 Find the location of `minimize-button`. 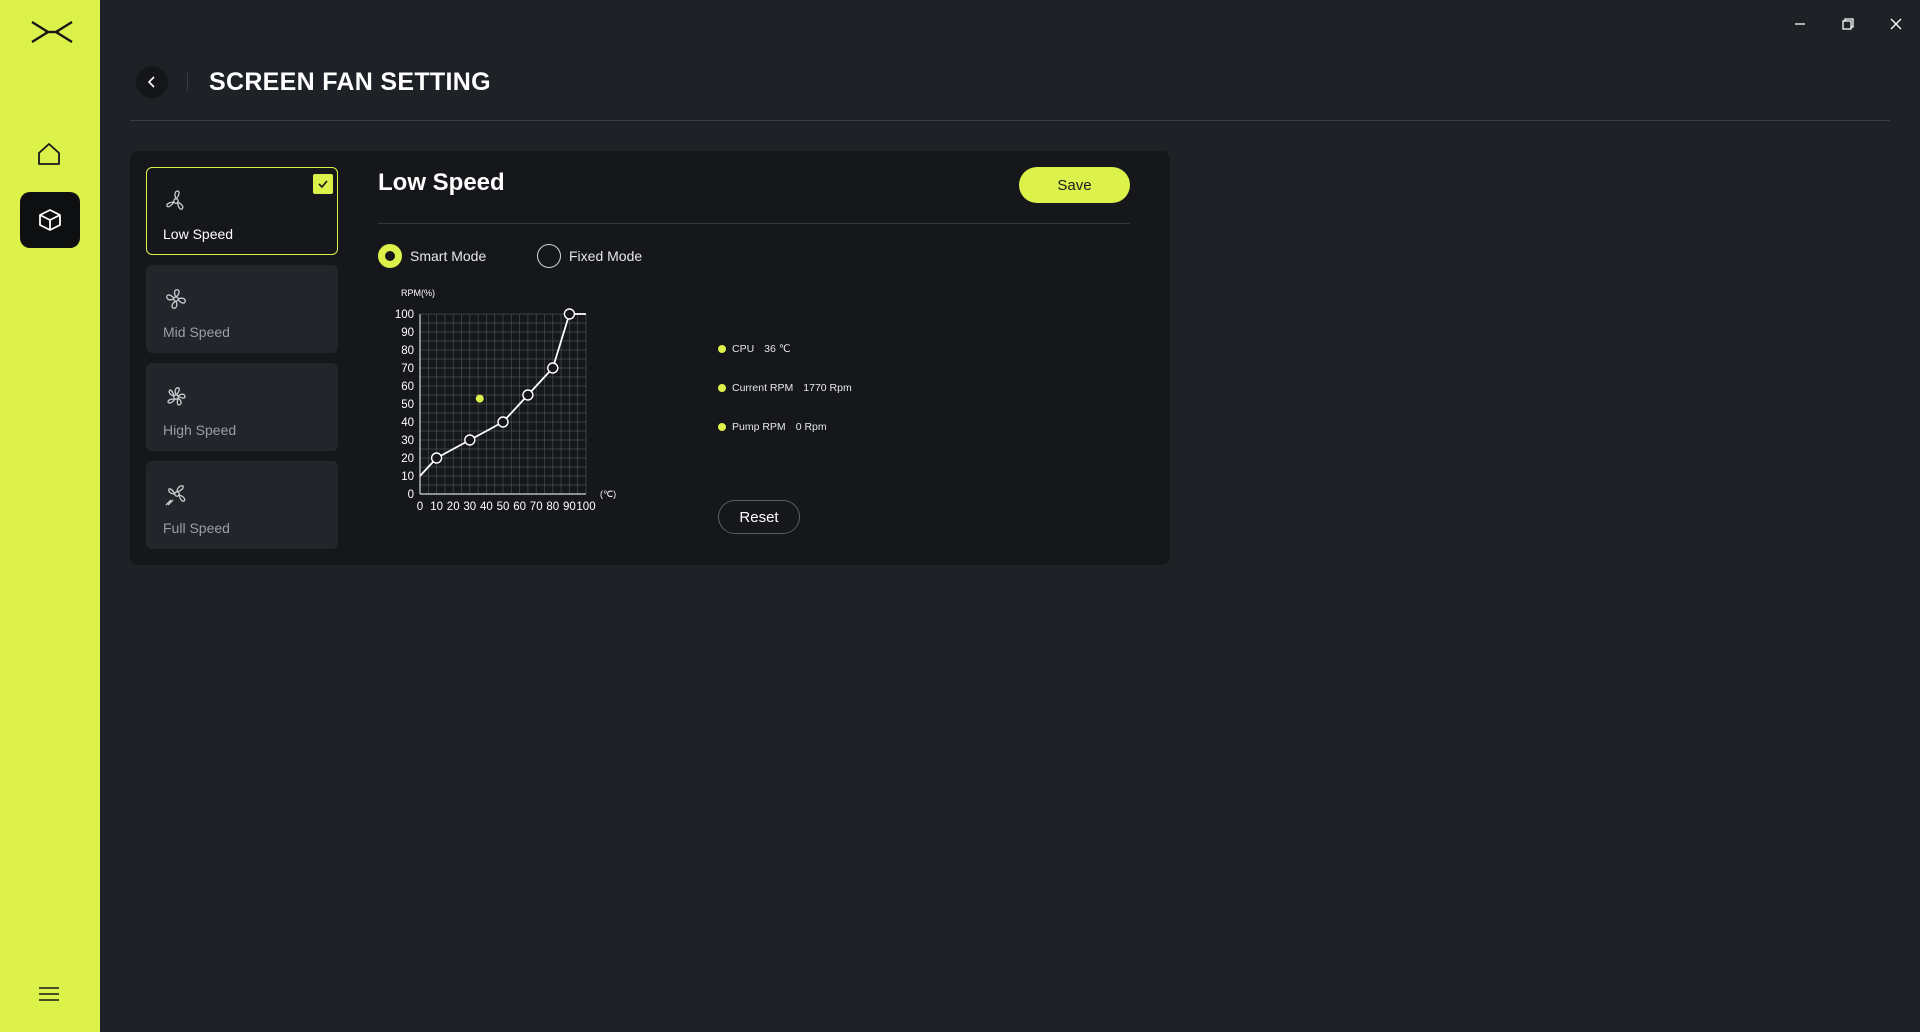

minimize-button is located at coordinates (1800, 24).